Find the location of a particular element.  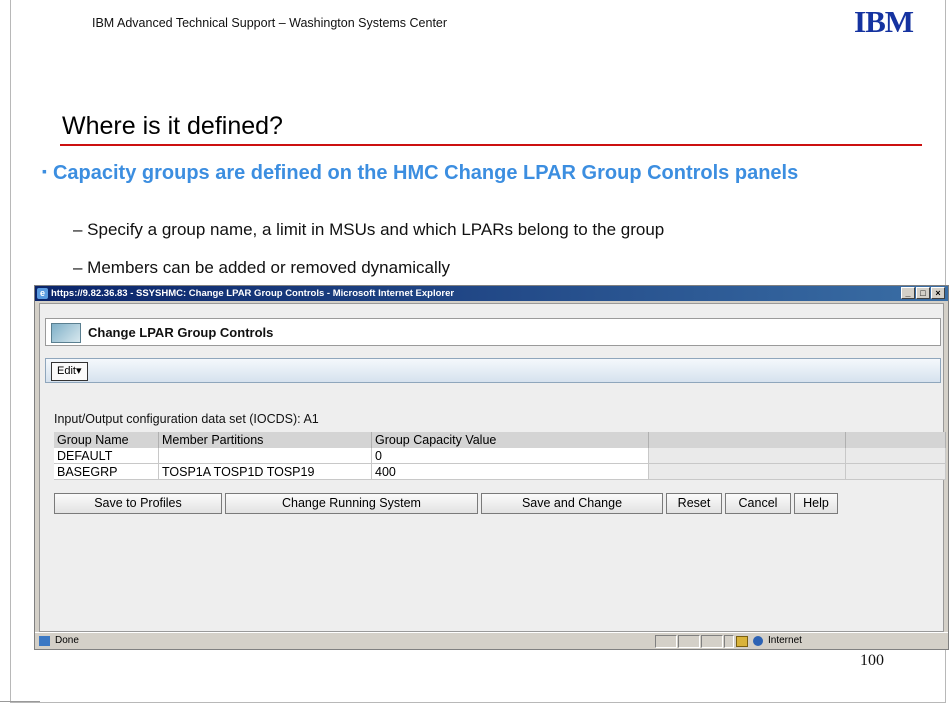

col-member-partitions: Member Partitions is located at coordinates (265, 440).